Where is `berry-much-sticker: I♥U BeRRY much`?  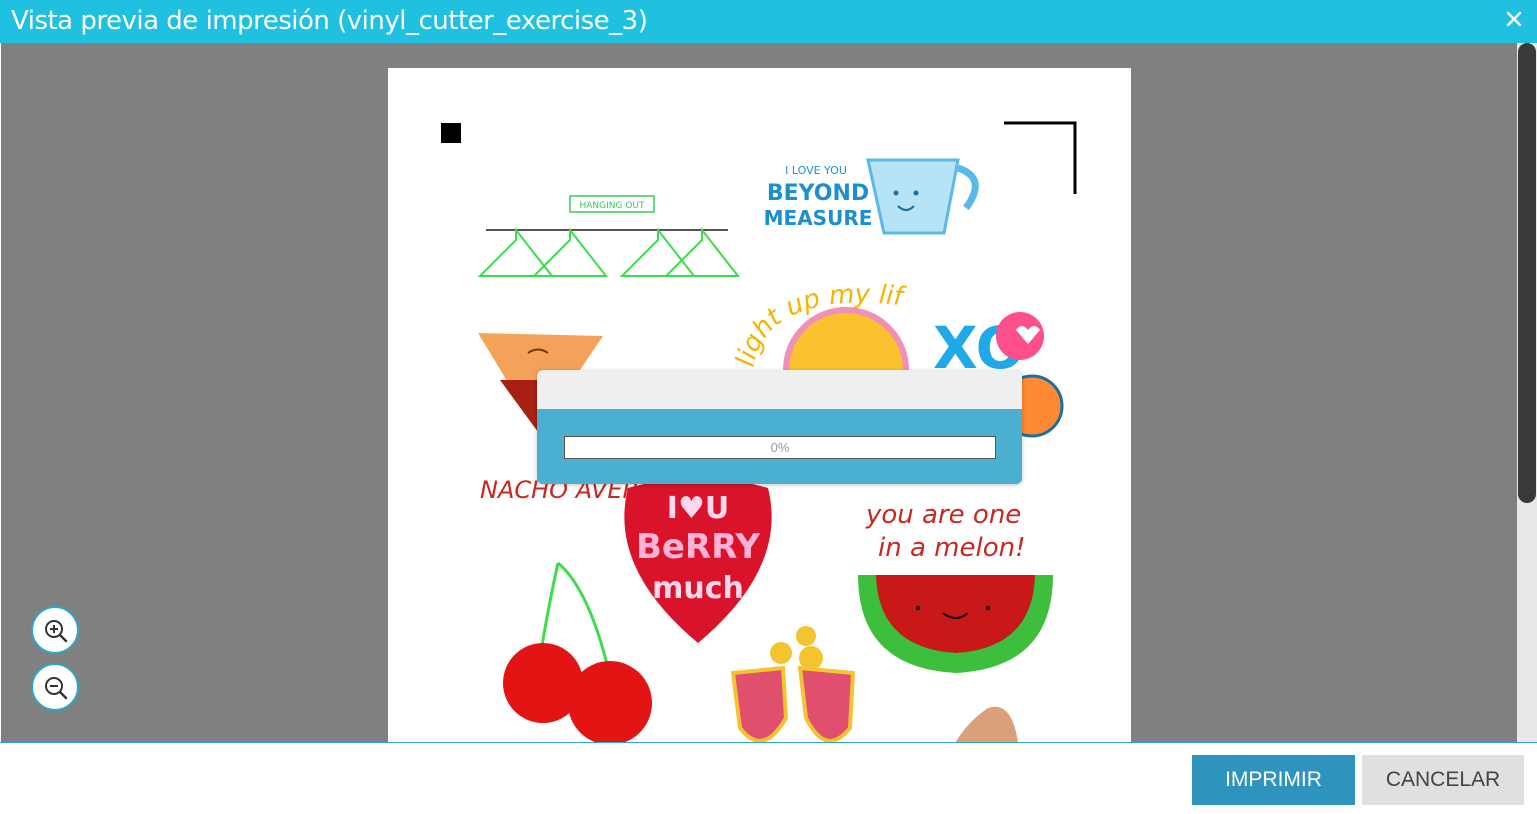 berry-much-sticker: I♥U BeRRY much is located at coordinates (698, 560).